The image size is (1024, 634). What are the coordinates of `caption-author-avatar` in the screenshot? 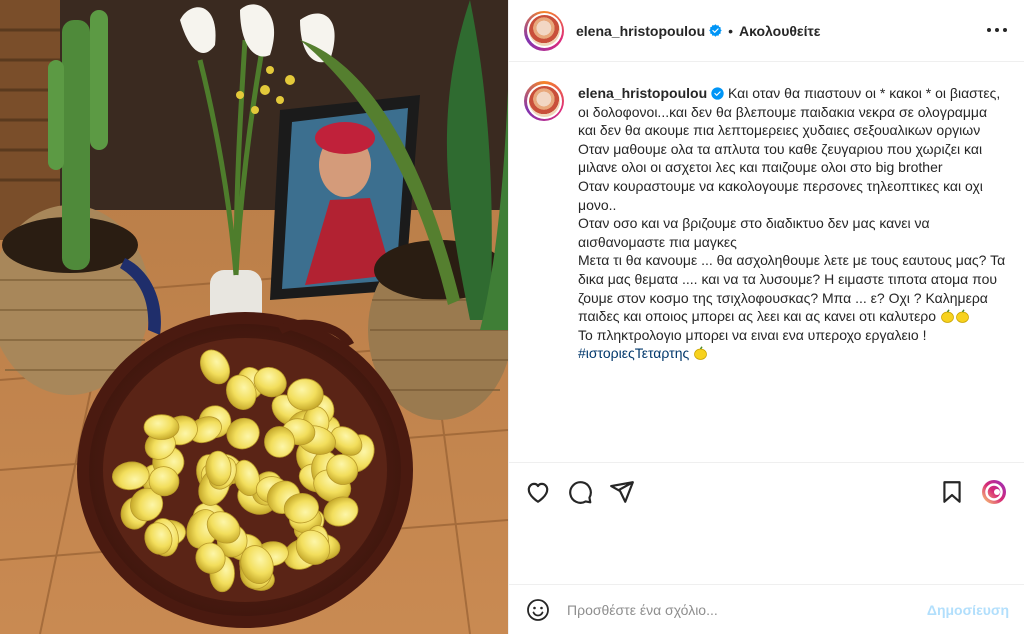 It's located at (544, 101).